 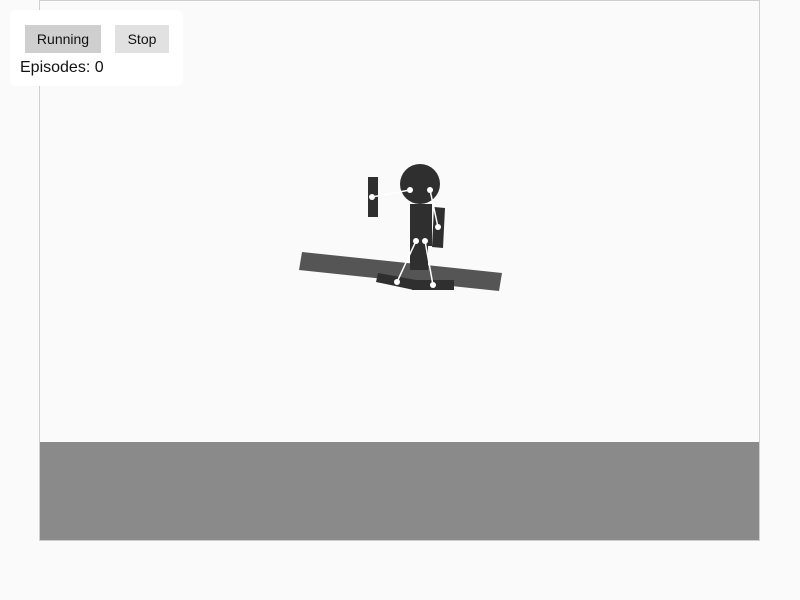 I want to click on ragdoll-joint-left-hand, so click(x=372, y=197).